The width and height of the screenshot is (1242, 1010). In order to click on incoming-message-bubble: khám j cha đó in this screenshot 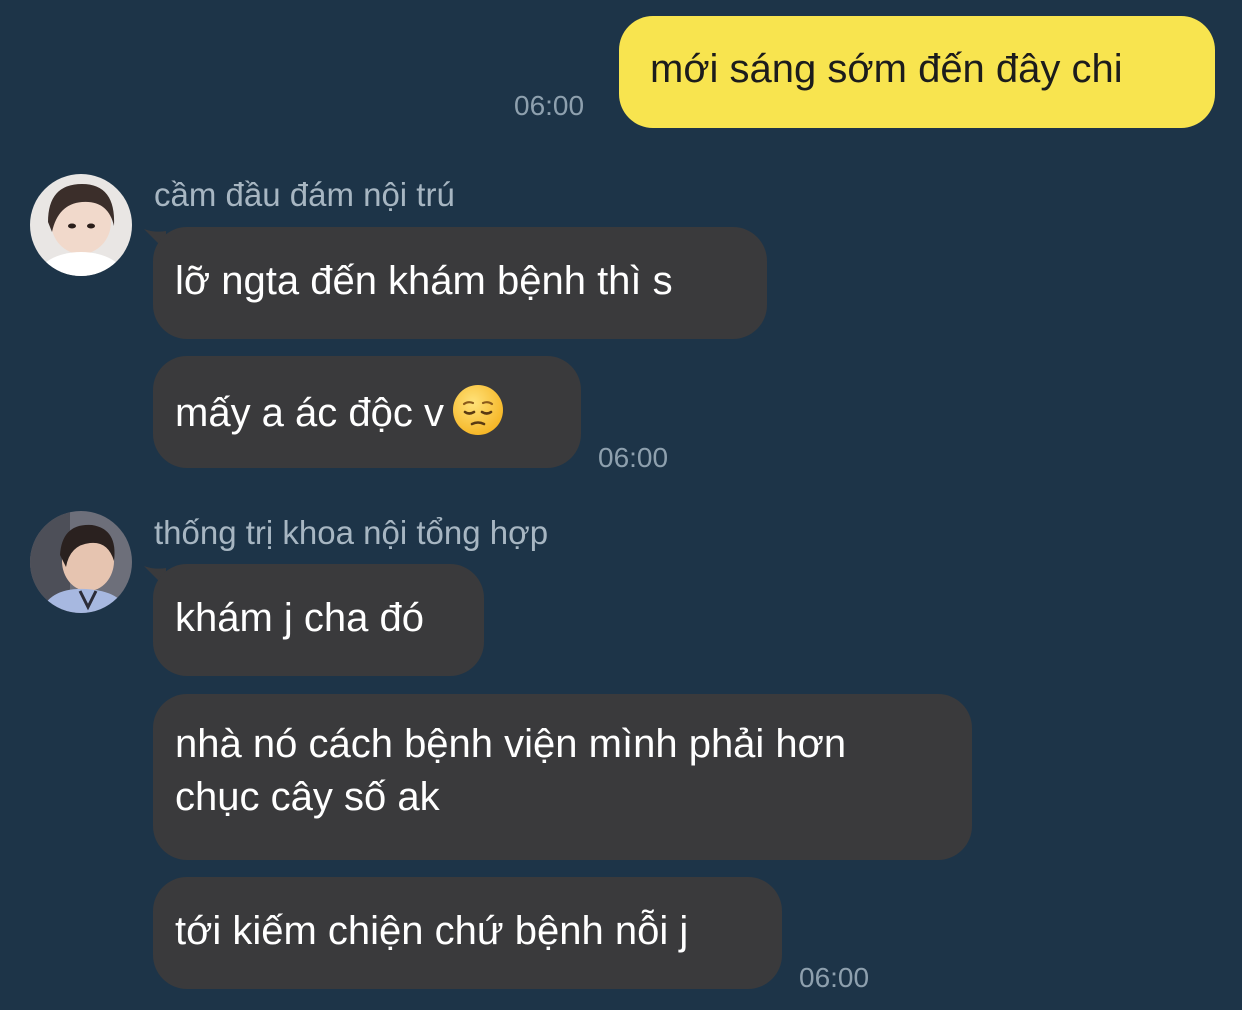, I will do `click(318, 620)`.